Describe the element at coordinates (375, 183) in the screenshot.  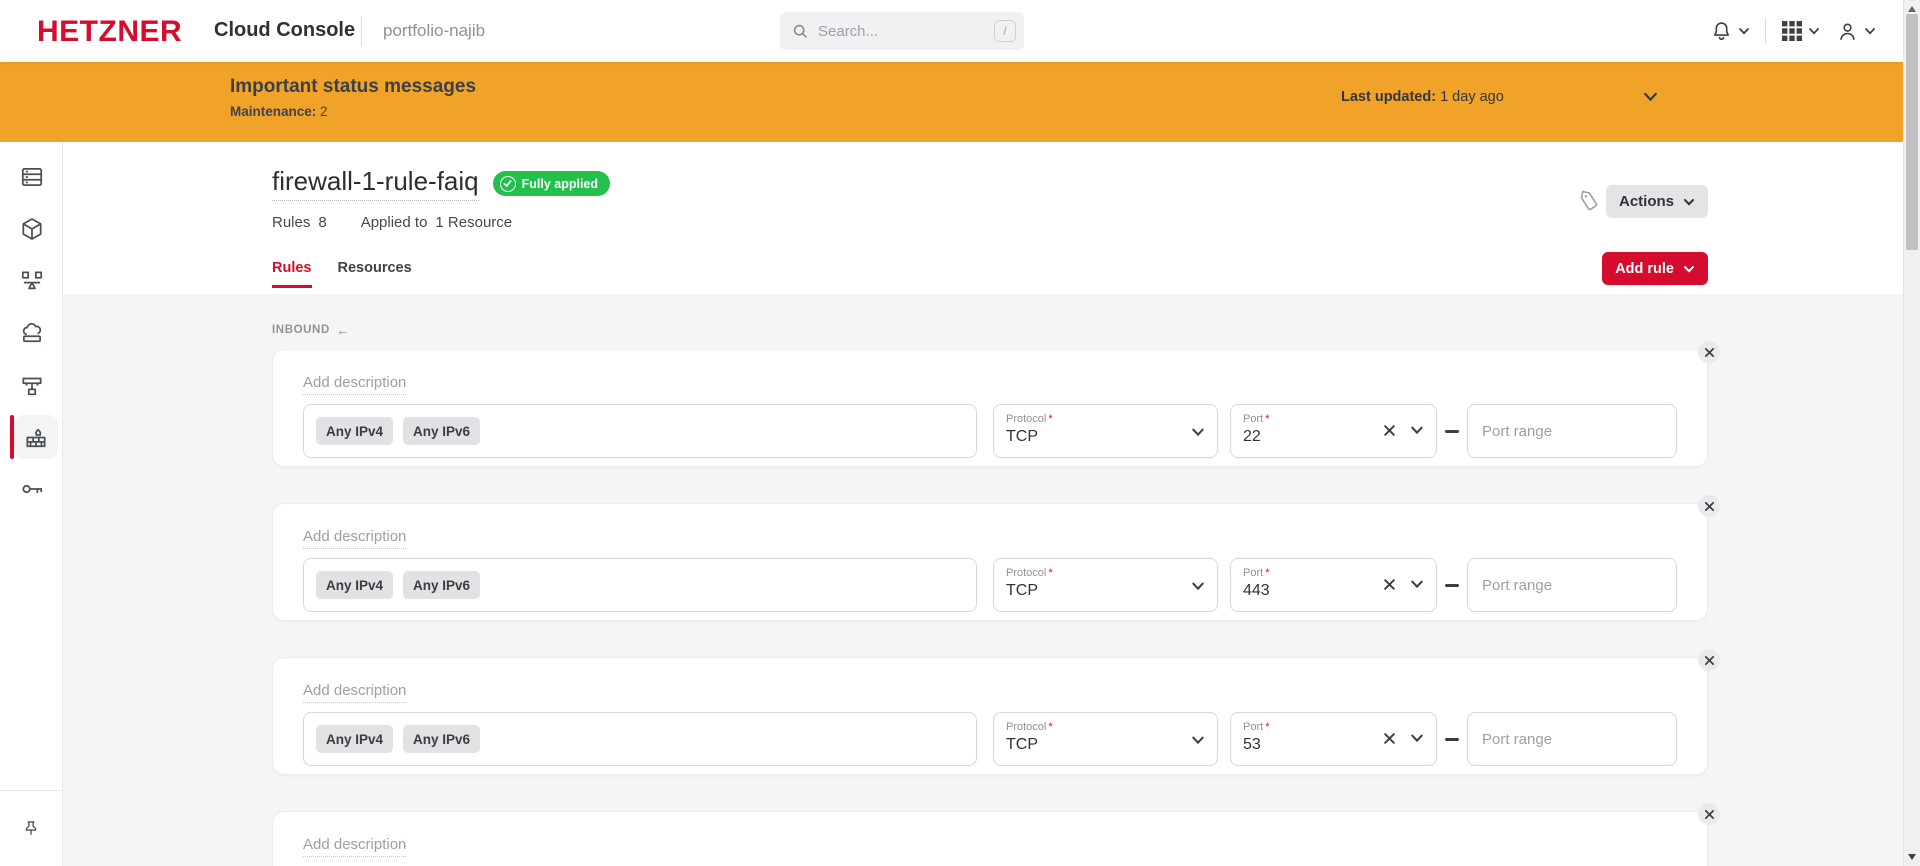
I see `page-title: firewall-1-rule-faiq` at that location.